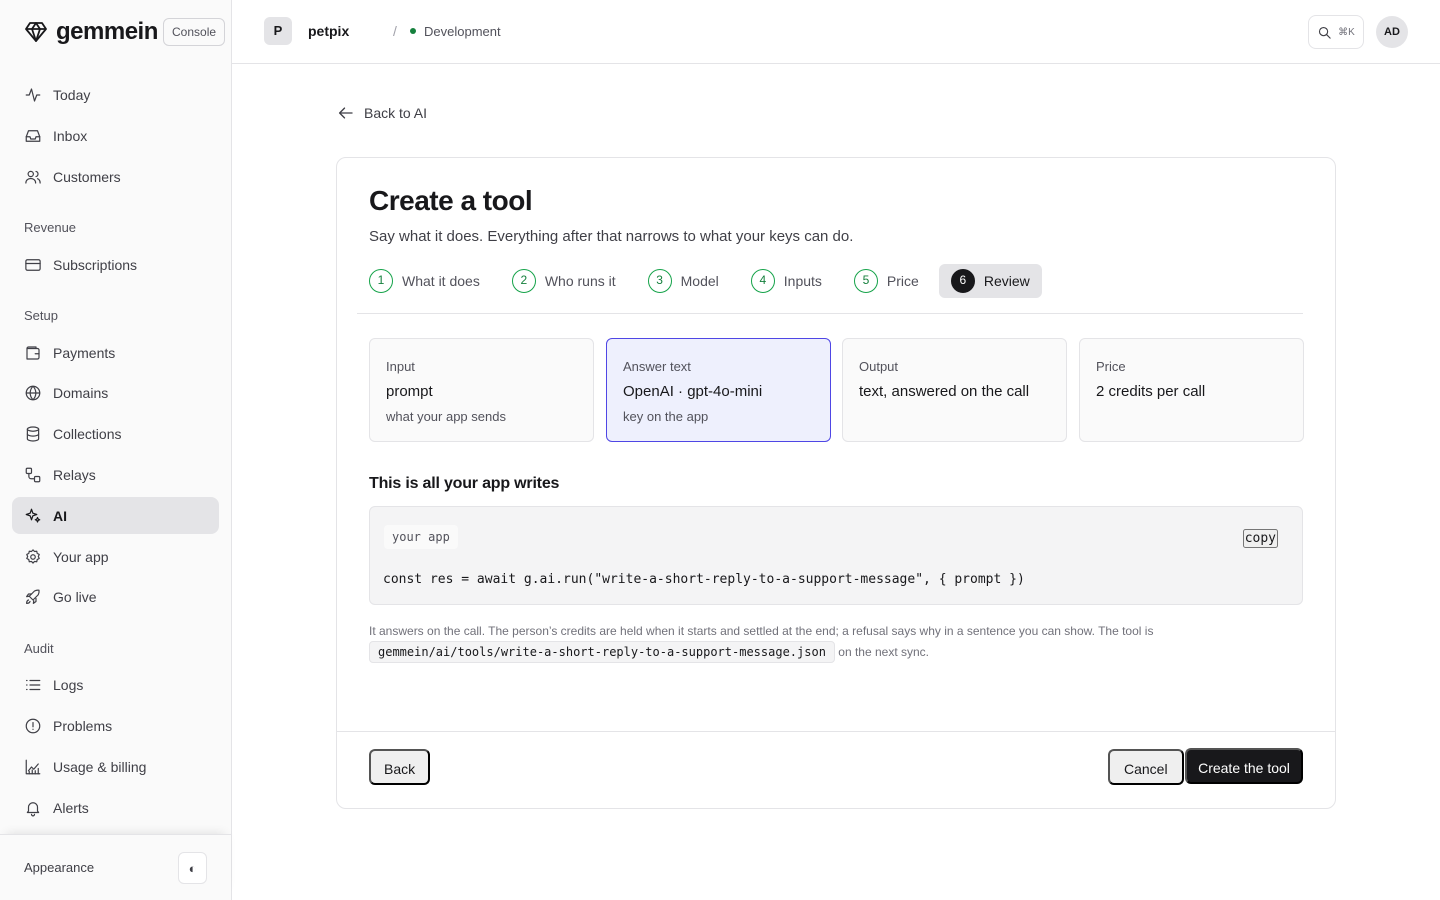 This screenshot has height=900, width=1440. What do you see at coordinates (879, 366) in the screenshot?
I see `summary-label: Output` at bounding box center [879, 366].